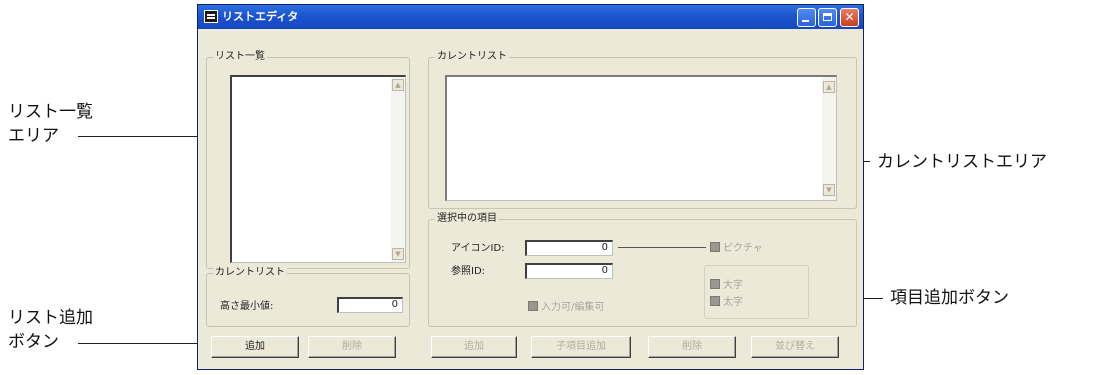 Image resolution: width=1112 pixels, height=375 pixels. I want to click on current-list-scrollbar: ▲ ▼, so click(829, 138).